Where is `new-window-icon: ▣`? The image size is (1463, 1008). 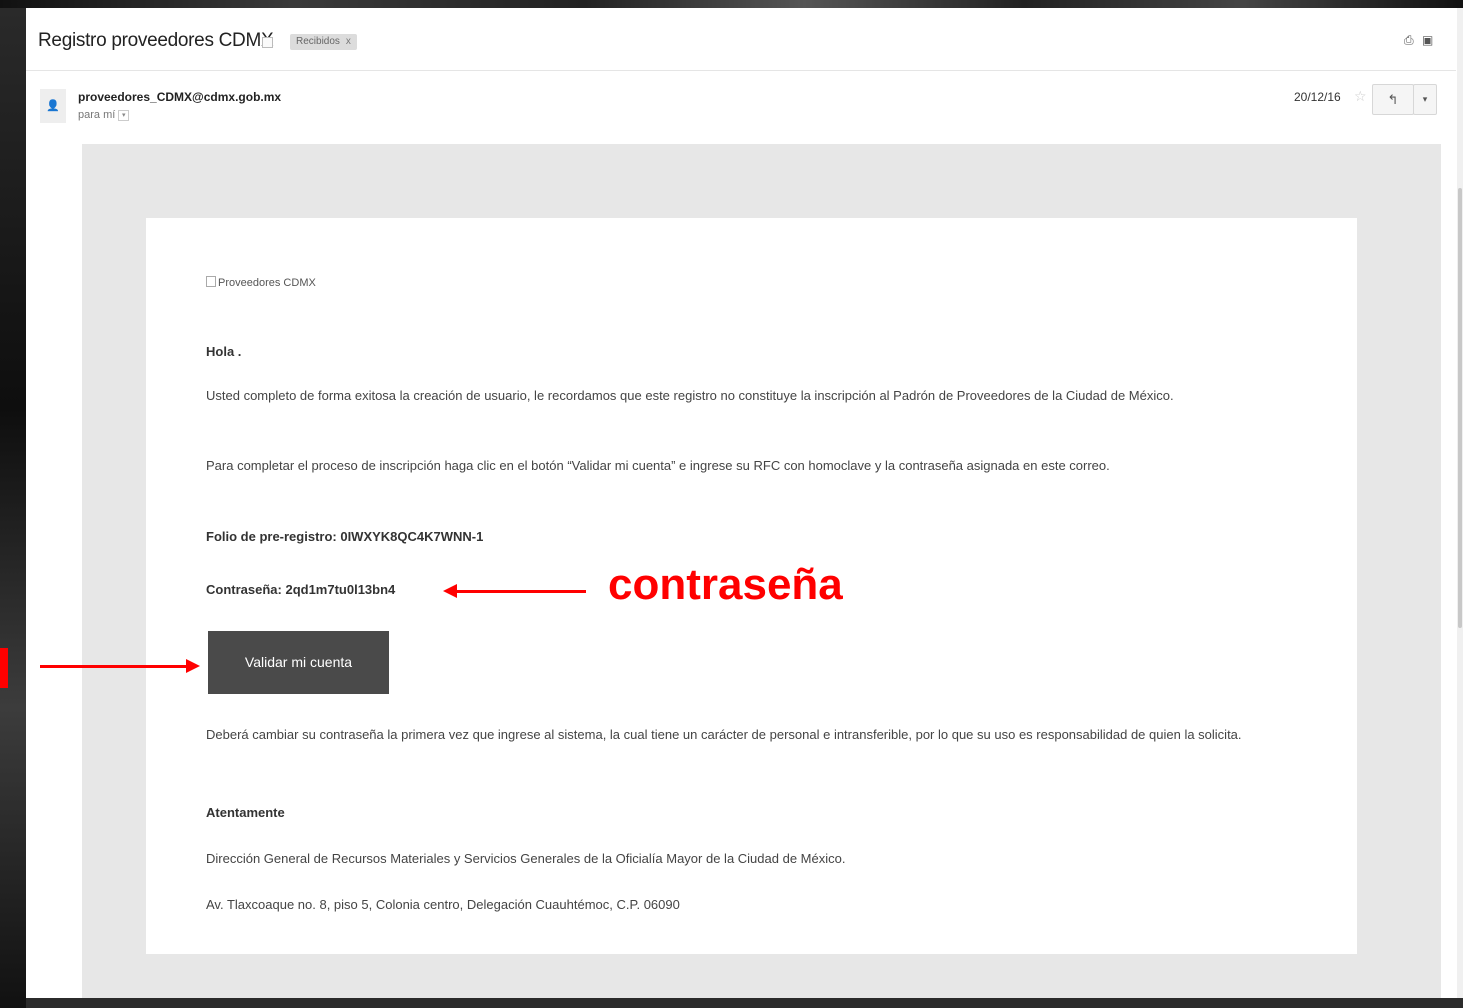
new-window-icon: ▣ is located at coordinates (1428, 40).